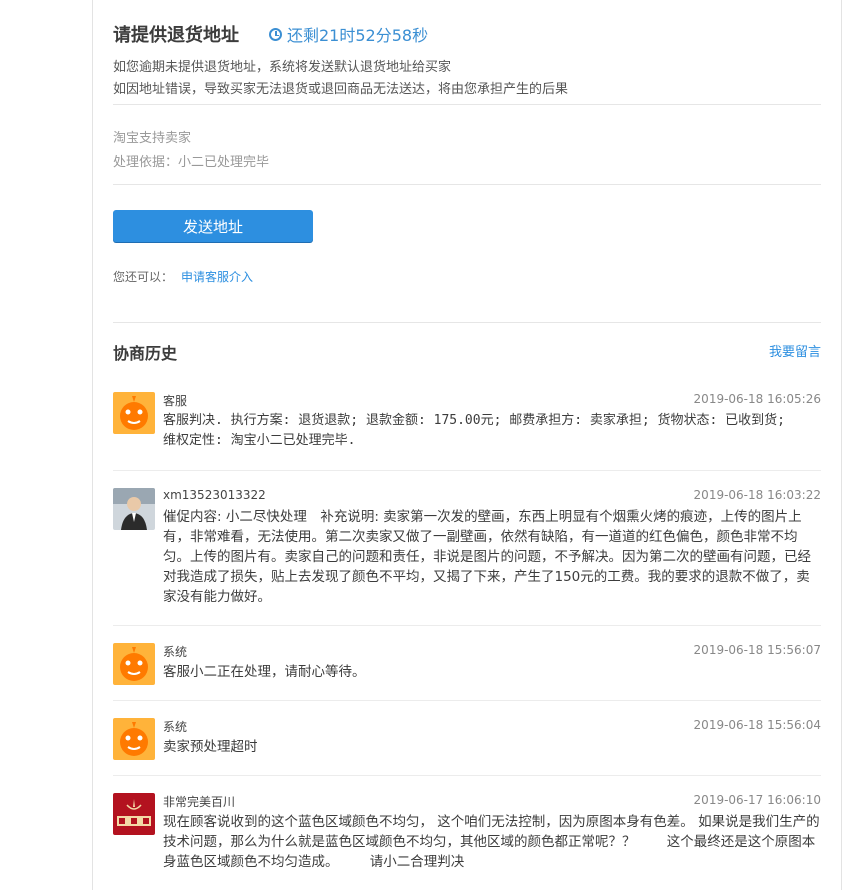  I want to click on support-status: 淘宝支持卖家, so click(152, 138).